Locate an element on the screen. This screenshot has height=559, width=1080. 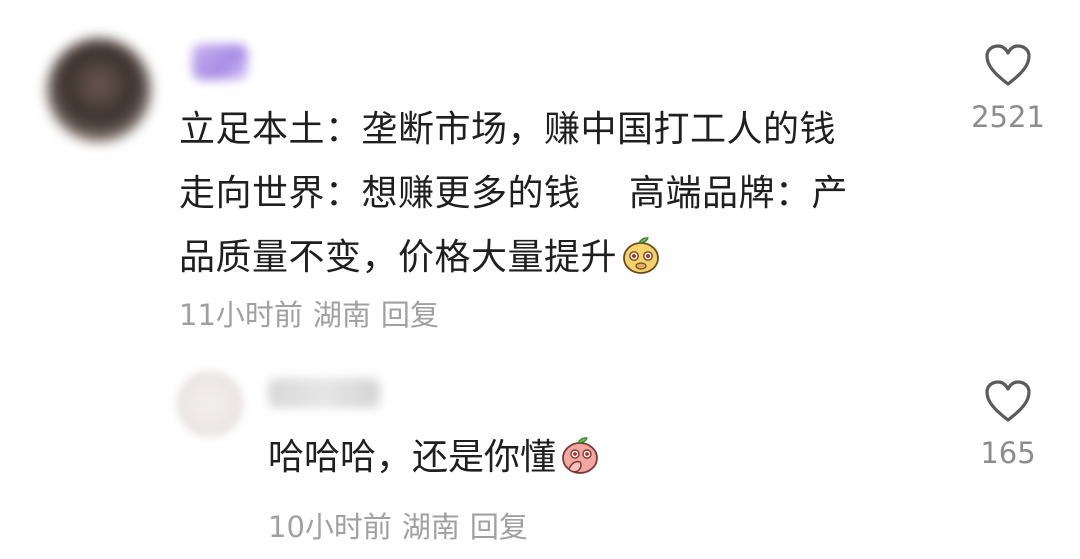
comment-meta: 11小时前 湖南 回复 is located at coordinates (314, 313).